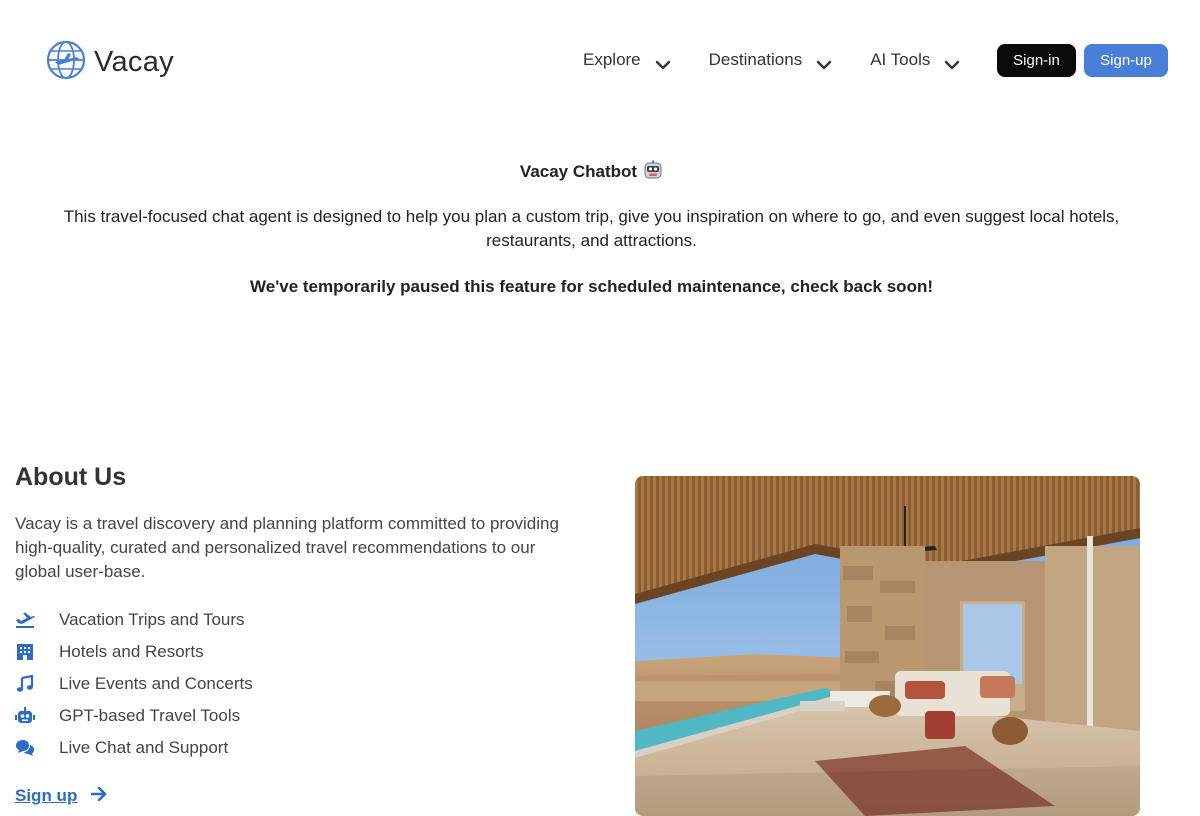  I want to click on list-item: Vacation Trips and Tours, so click(134, 620).